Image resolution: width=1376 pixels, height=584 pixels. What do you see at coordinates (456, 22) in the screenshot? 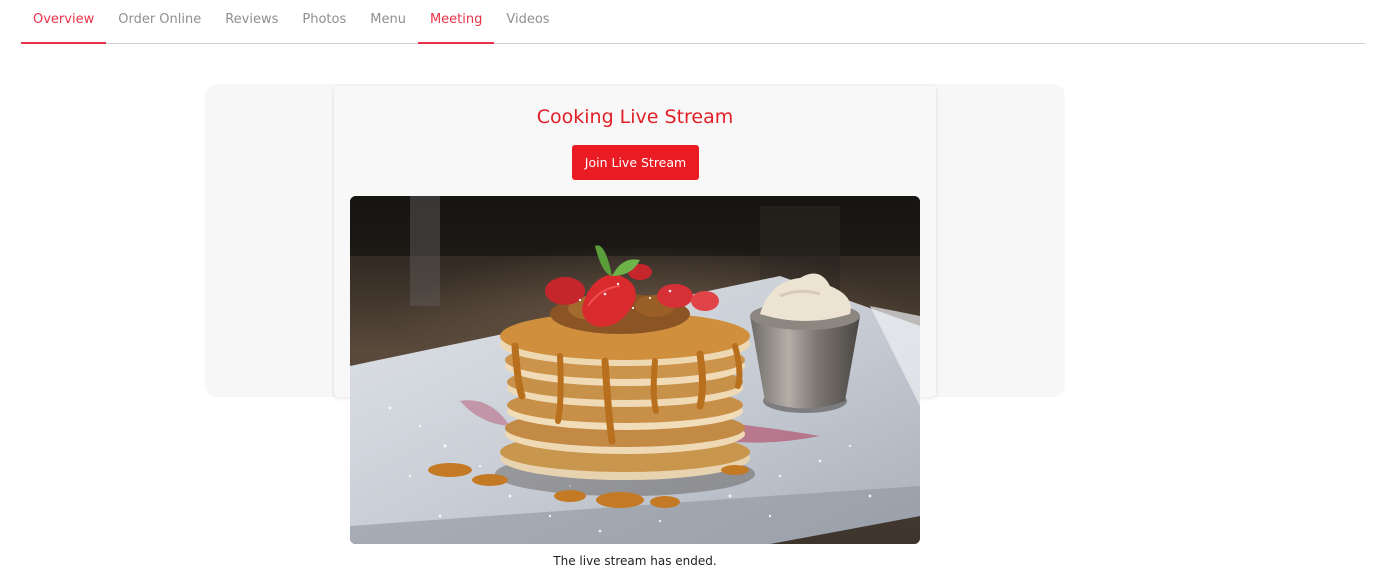
I see `tab-meeting: Meeting` at bounding box center [456, 22].